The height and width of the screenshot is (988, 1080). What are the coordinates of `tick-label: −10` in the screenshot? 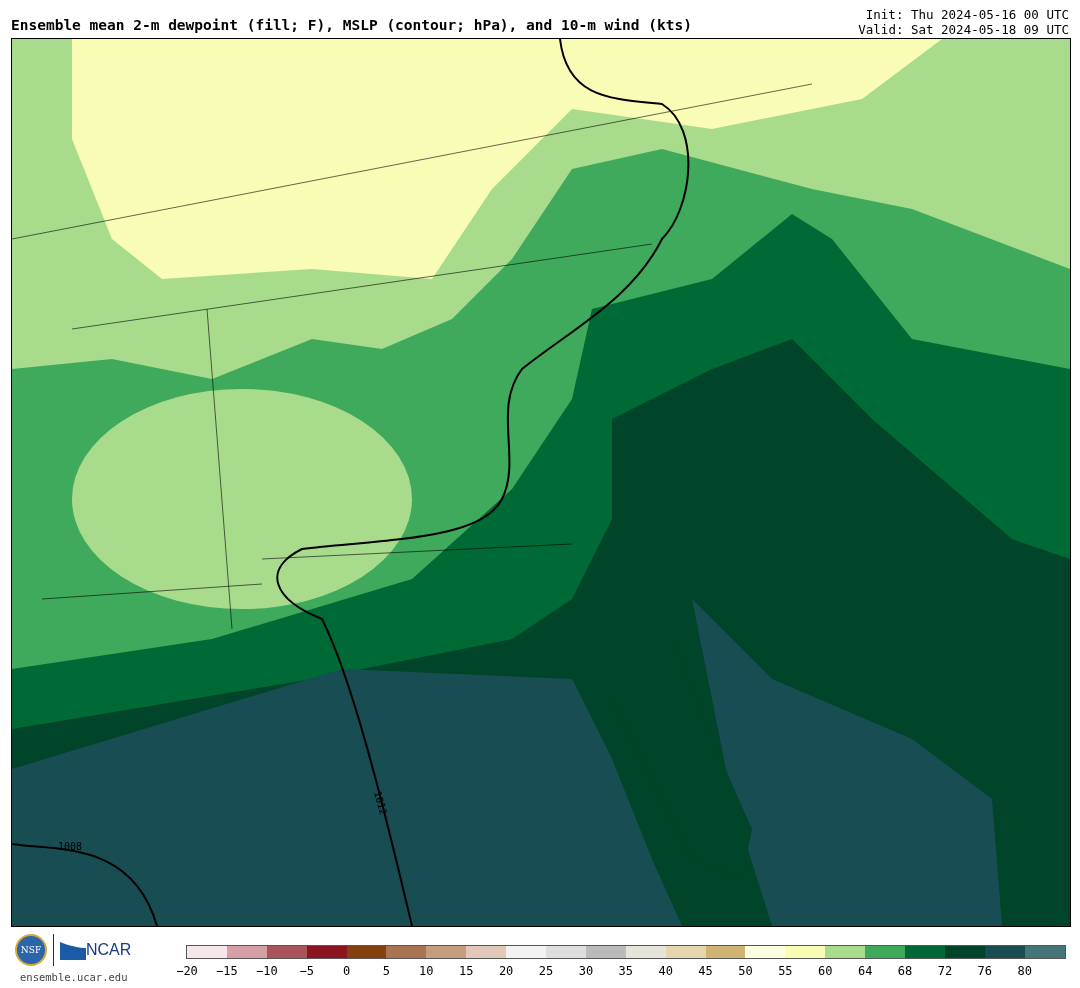 It's located at (266, 971).